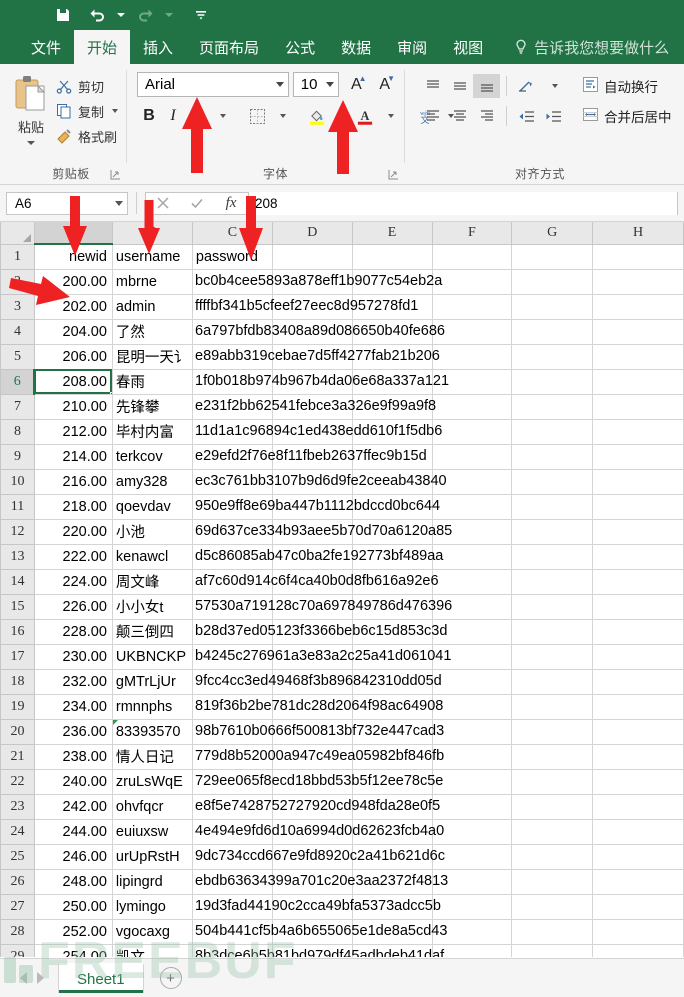 The image size is (684, 997). Describe the element at coordinates (232, 950) in the screenshot. I see `cell-c29` at that location.